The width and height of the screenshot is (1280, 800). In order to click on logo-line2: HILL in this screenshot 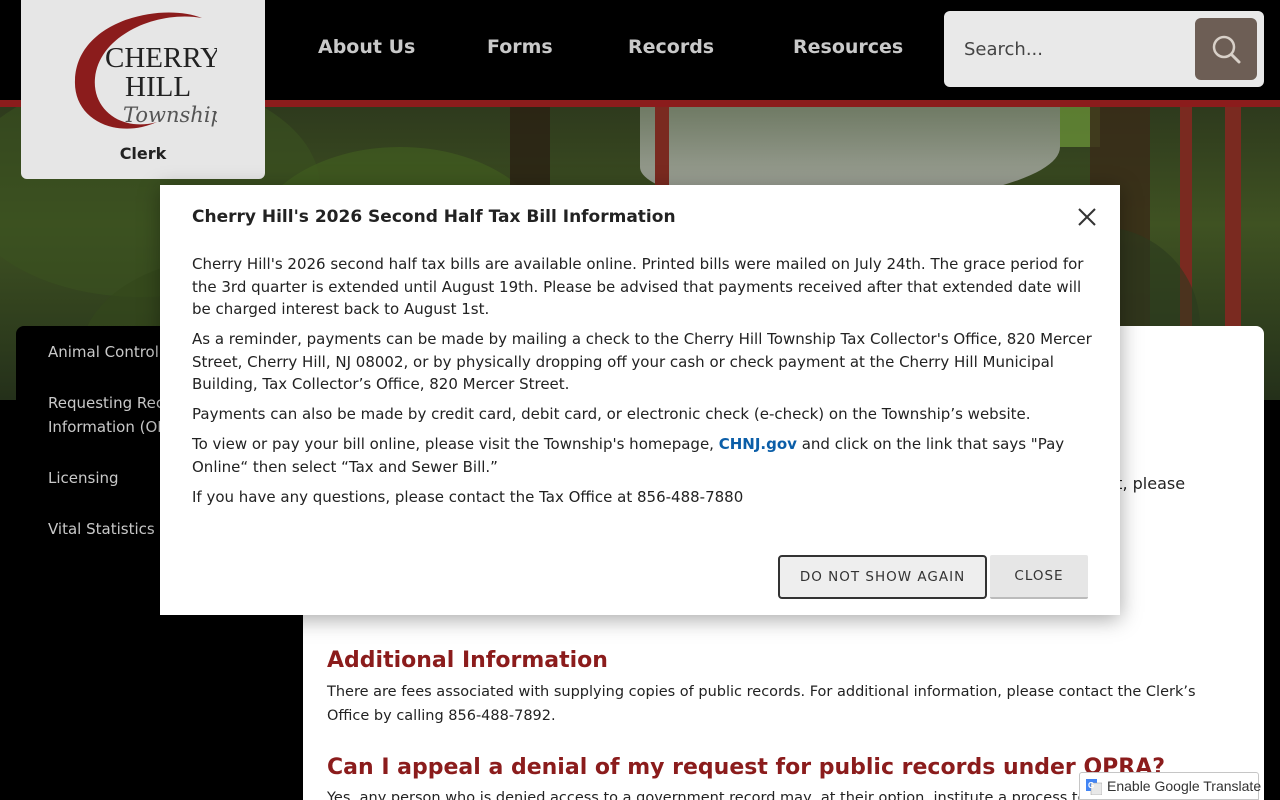, I will do `click(158, 87)`.